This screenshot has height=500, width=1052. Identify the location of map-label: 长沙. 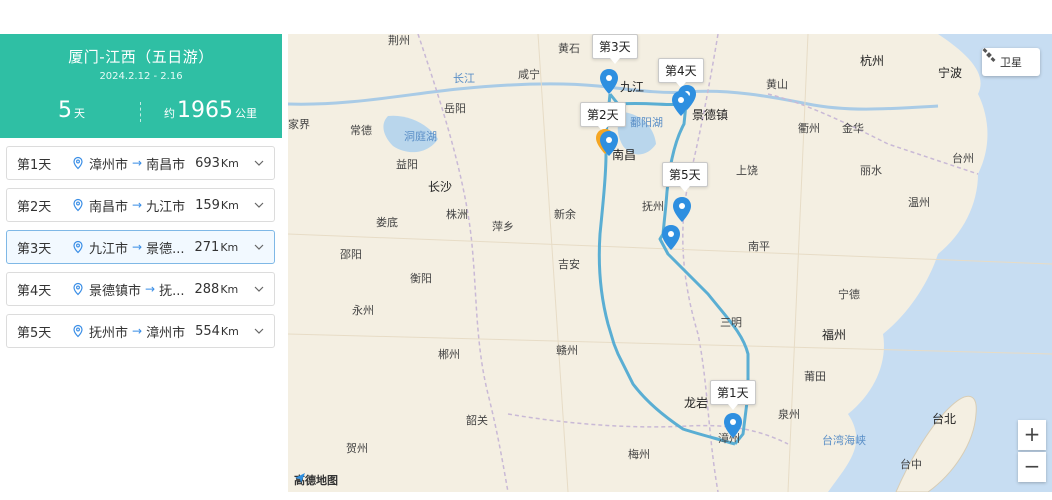
(440, 187).